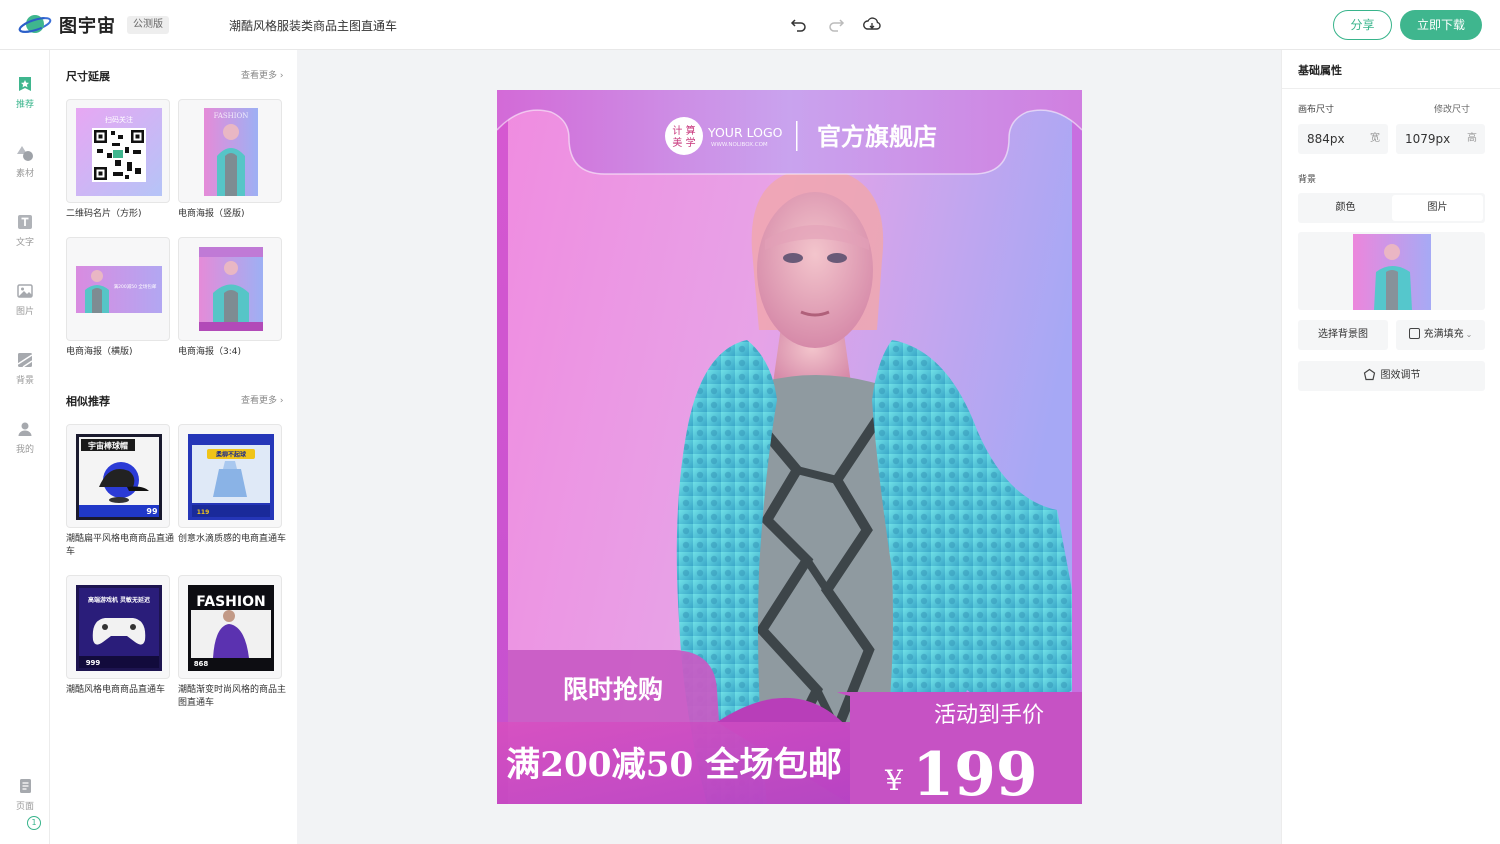  Describe the element at coordinates (313, 25) in the screenshot. I see `document-title: 潮酷风格服装类商品主图直通车` at that location.